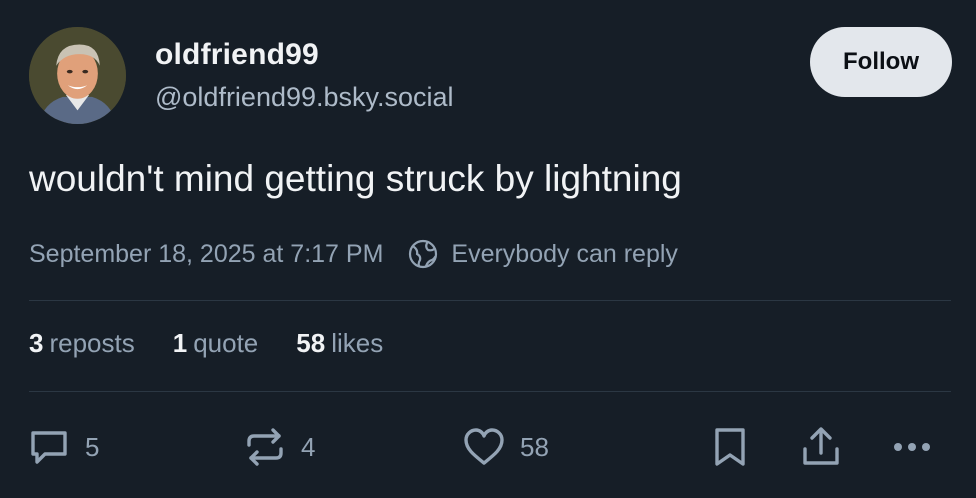 Image resolution: width=976 pixels, height=498 pixels. I want to click on likes-stat: 58 likes, so click(339, 343).